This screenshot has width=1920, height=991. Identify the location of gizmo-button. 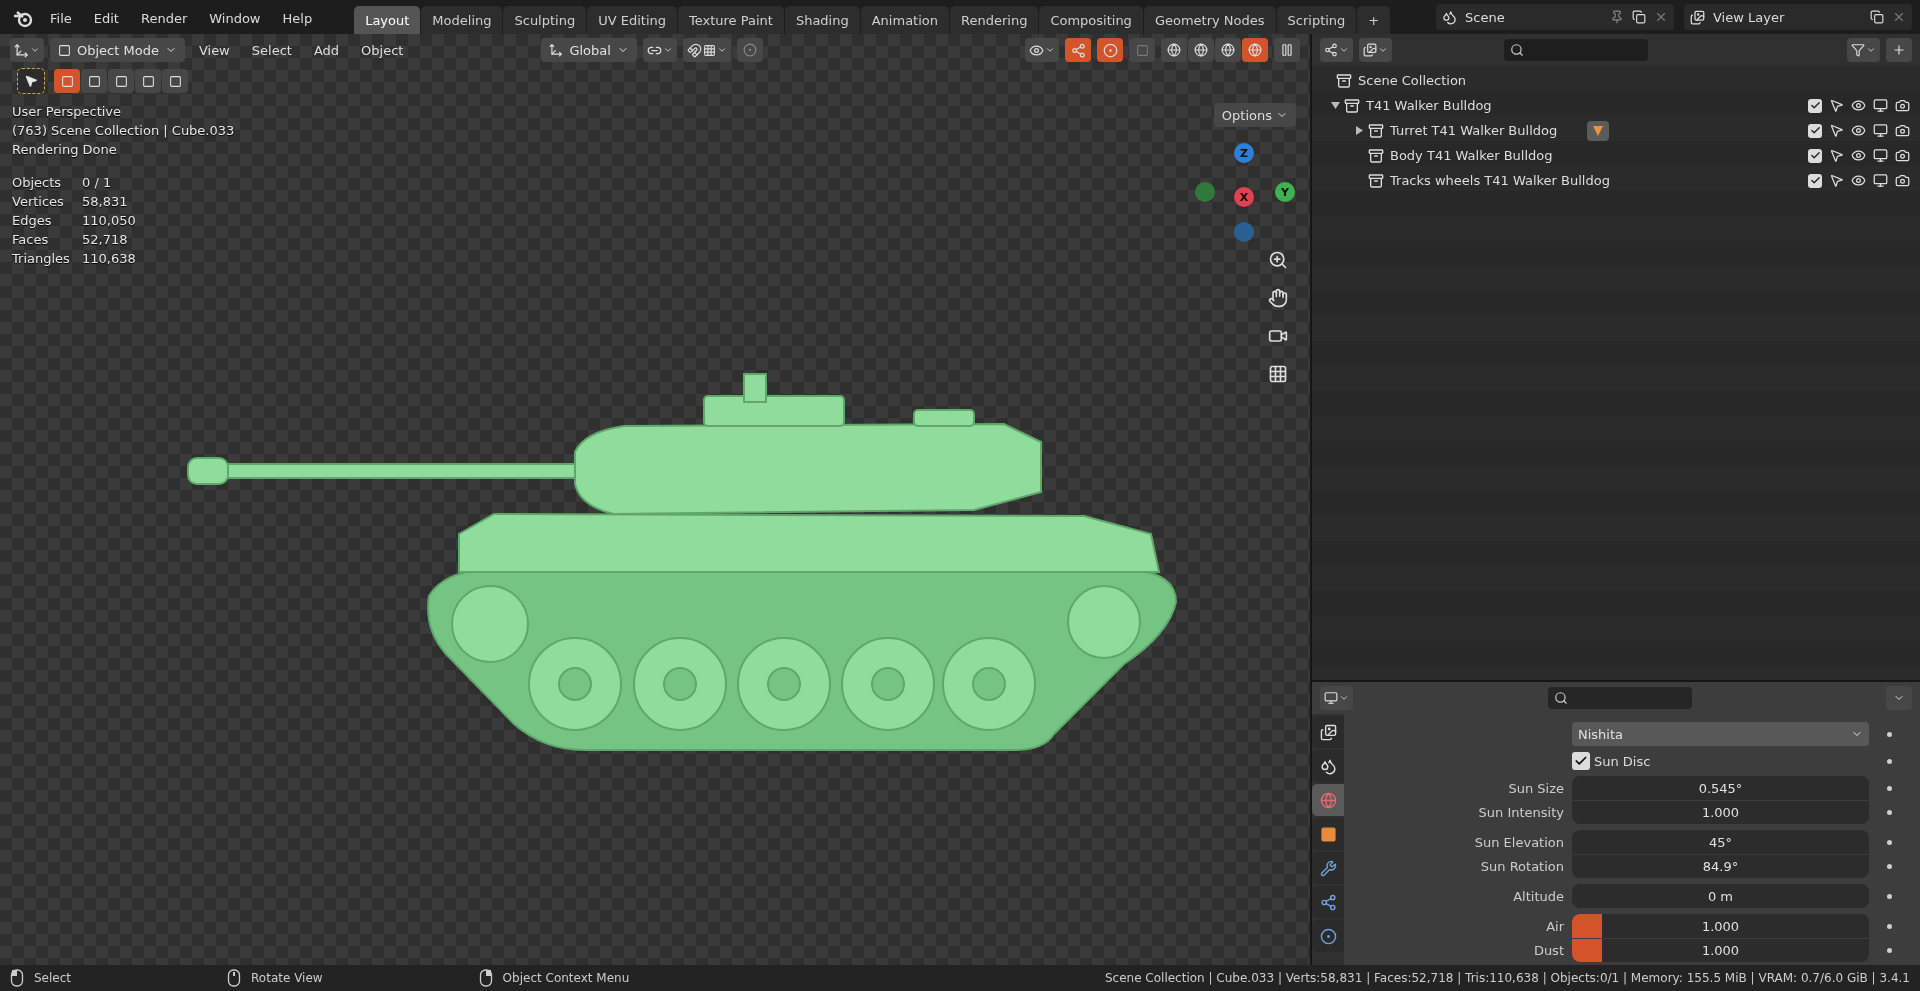
(1078, 50).